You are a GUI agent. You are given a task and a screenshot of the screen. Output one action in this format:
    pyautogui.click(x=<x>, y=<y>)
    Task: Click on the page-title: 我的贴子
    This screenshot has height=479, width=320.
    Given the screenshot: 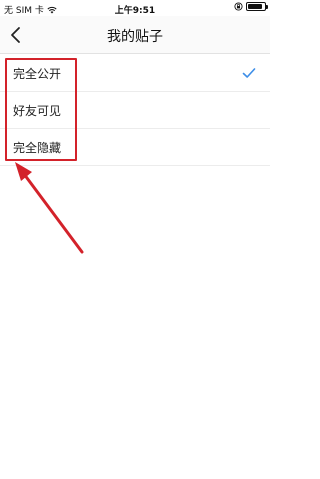 What is the action you would take?
    pyautogui.click(x=135, y=37)
    